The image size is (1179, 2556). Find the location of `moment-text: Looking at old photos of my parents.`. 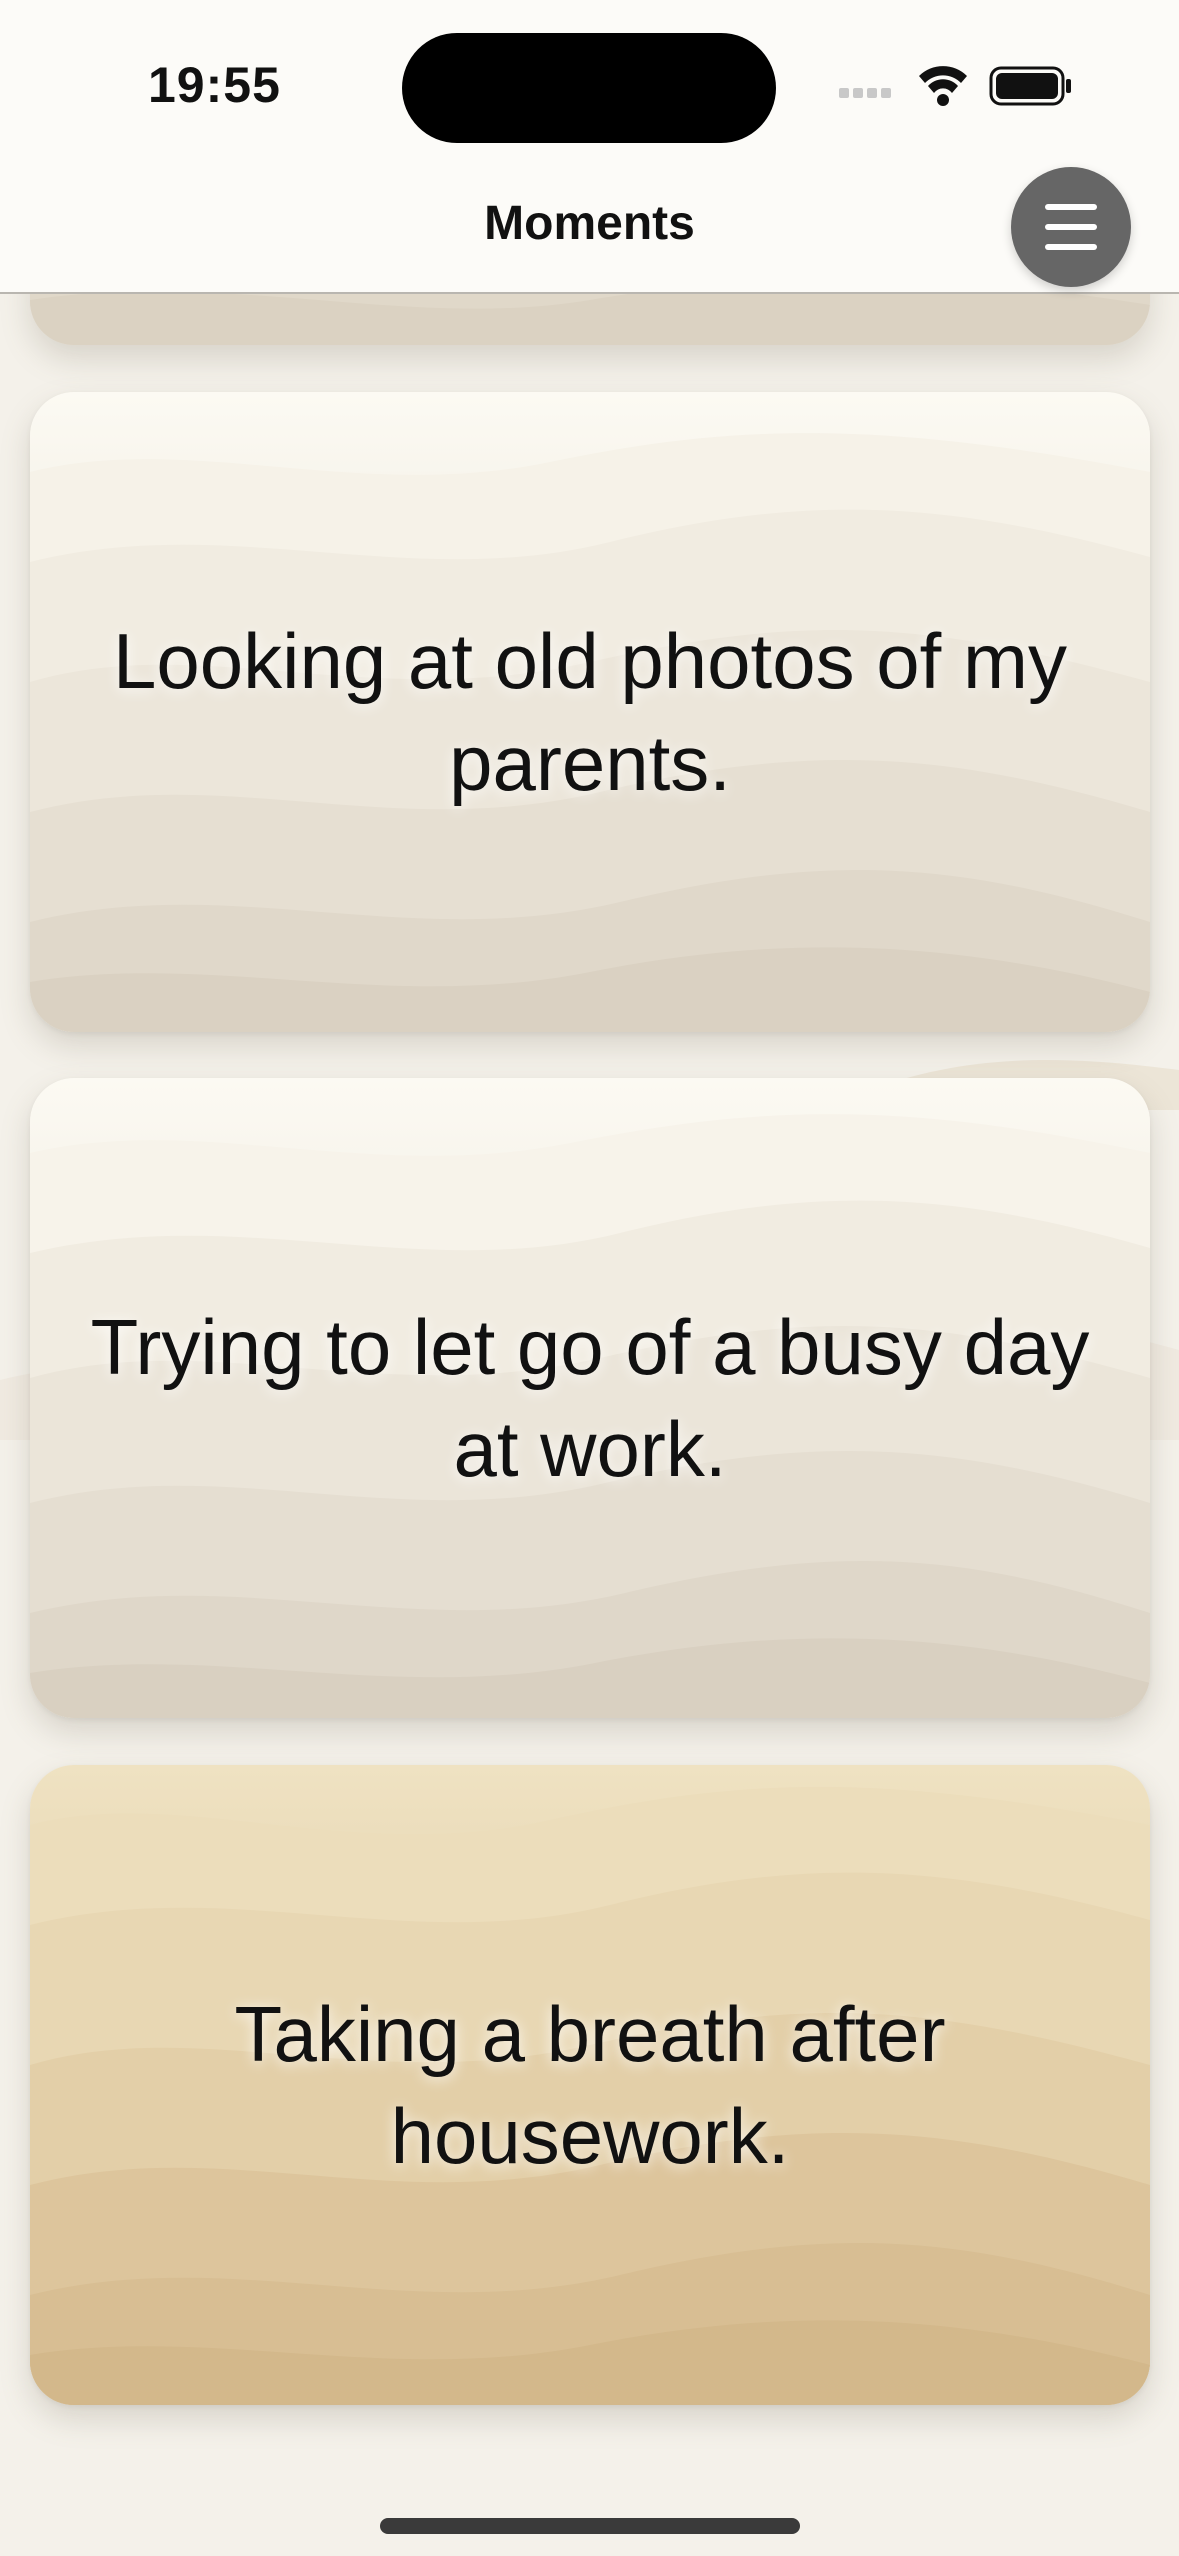

moment-text: Looking at old photos of my parents. is located at coordinates (590, 712).